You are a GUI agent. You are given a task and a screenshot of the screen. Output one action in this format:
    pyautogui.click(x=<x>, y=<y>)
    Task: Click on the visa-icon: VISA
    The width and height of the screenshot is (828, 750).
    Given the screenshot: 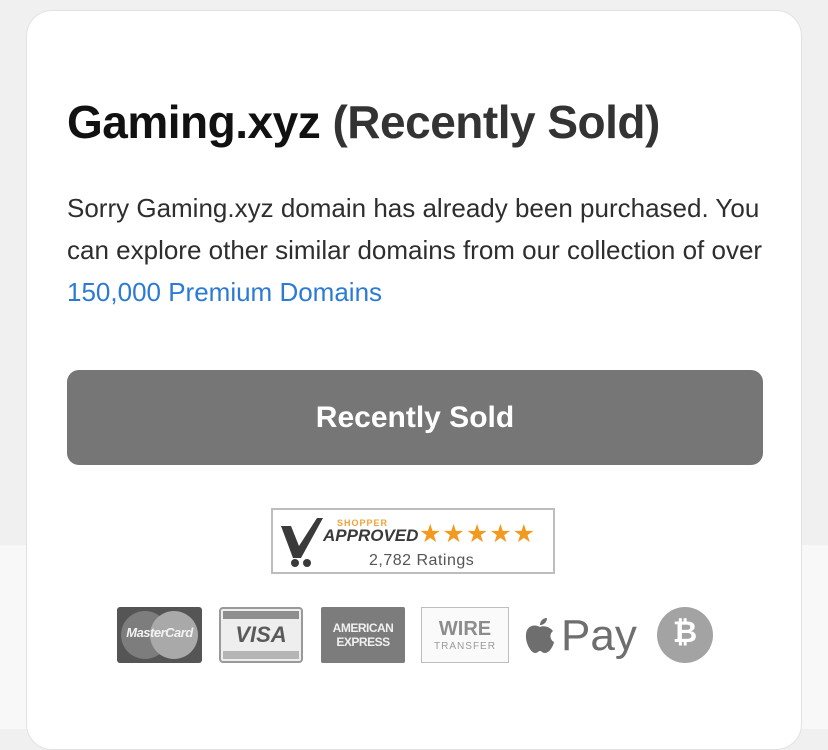 What is the action you would take?
    pyautogui.click(x=261, y=635)
    